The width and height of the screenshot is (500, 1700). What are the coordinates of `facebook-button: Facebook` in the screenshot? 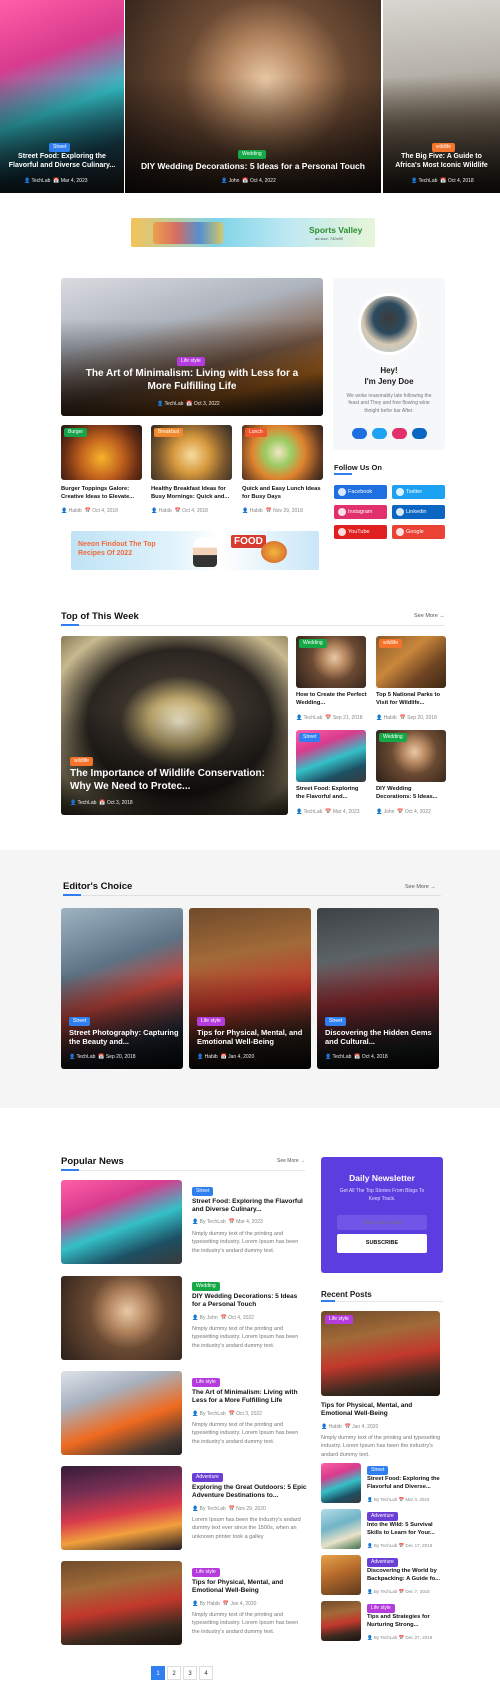 It's located at (360, 492).